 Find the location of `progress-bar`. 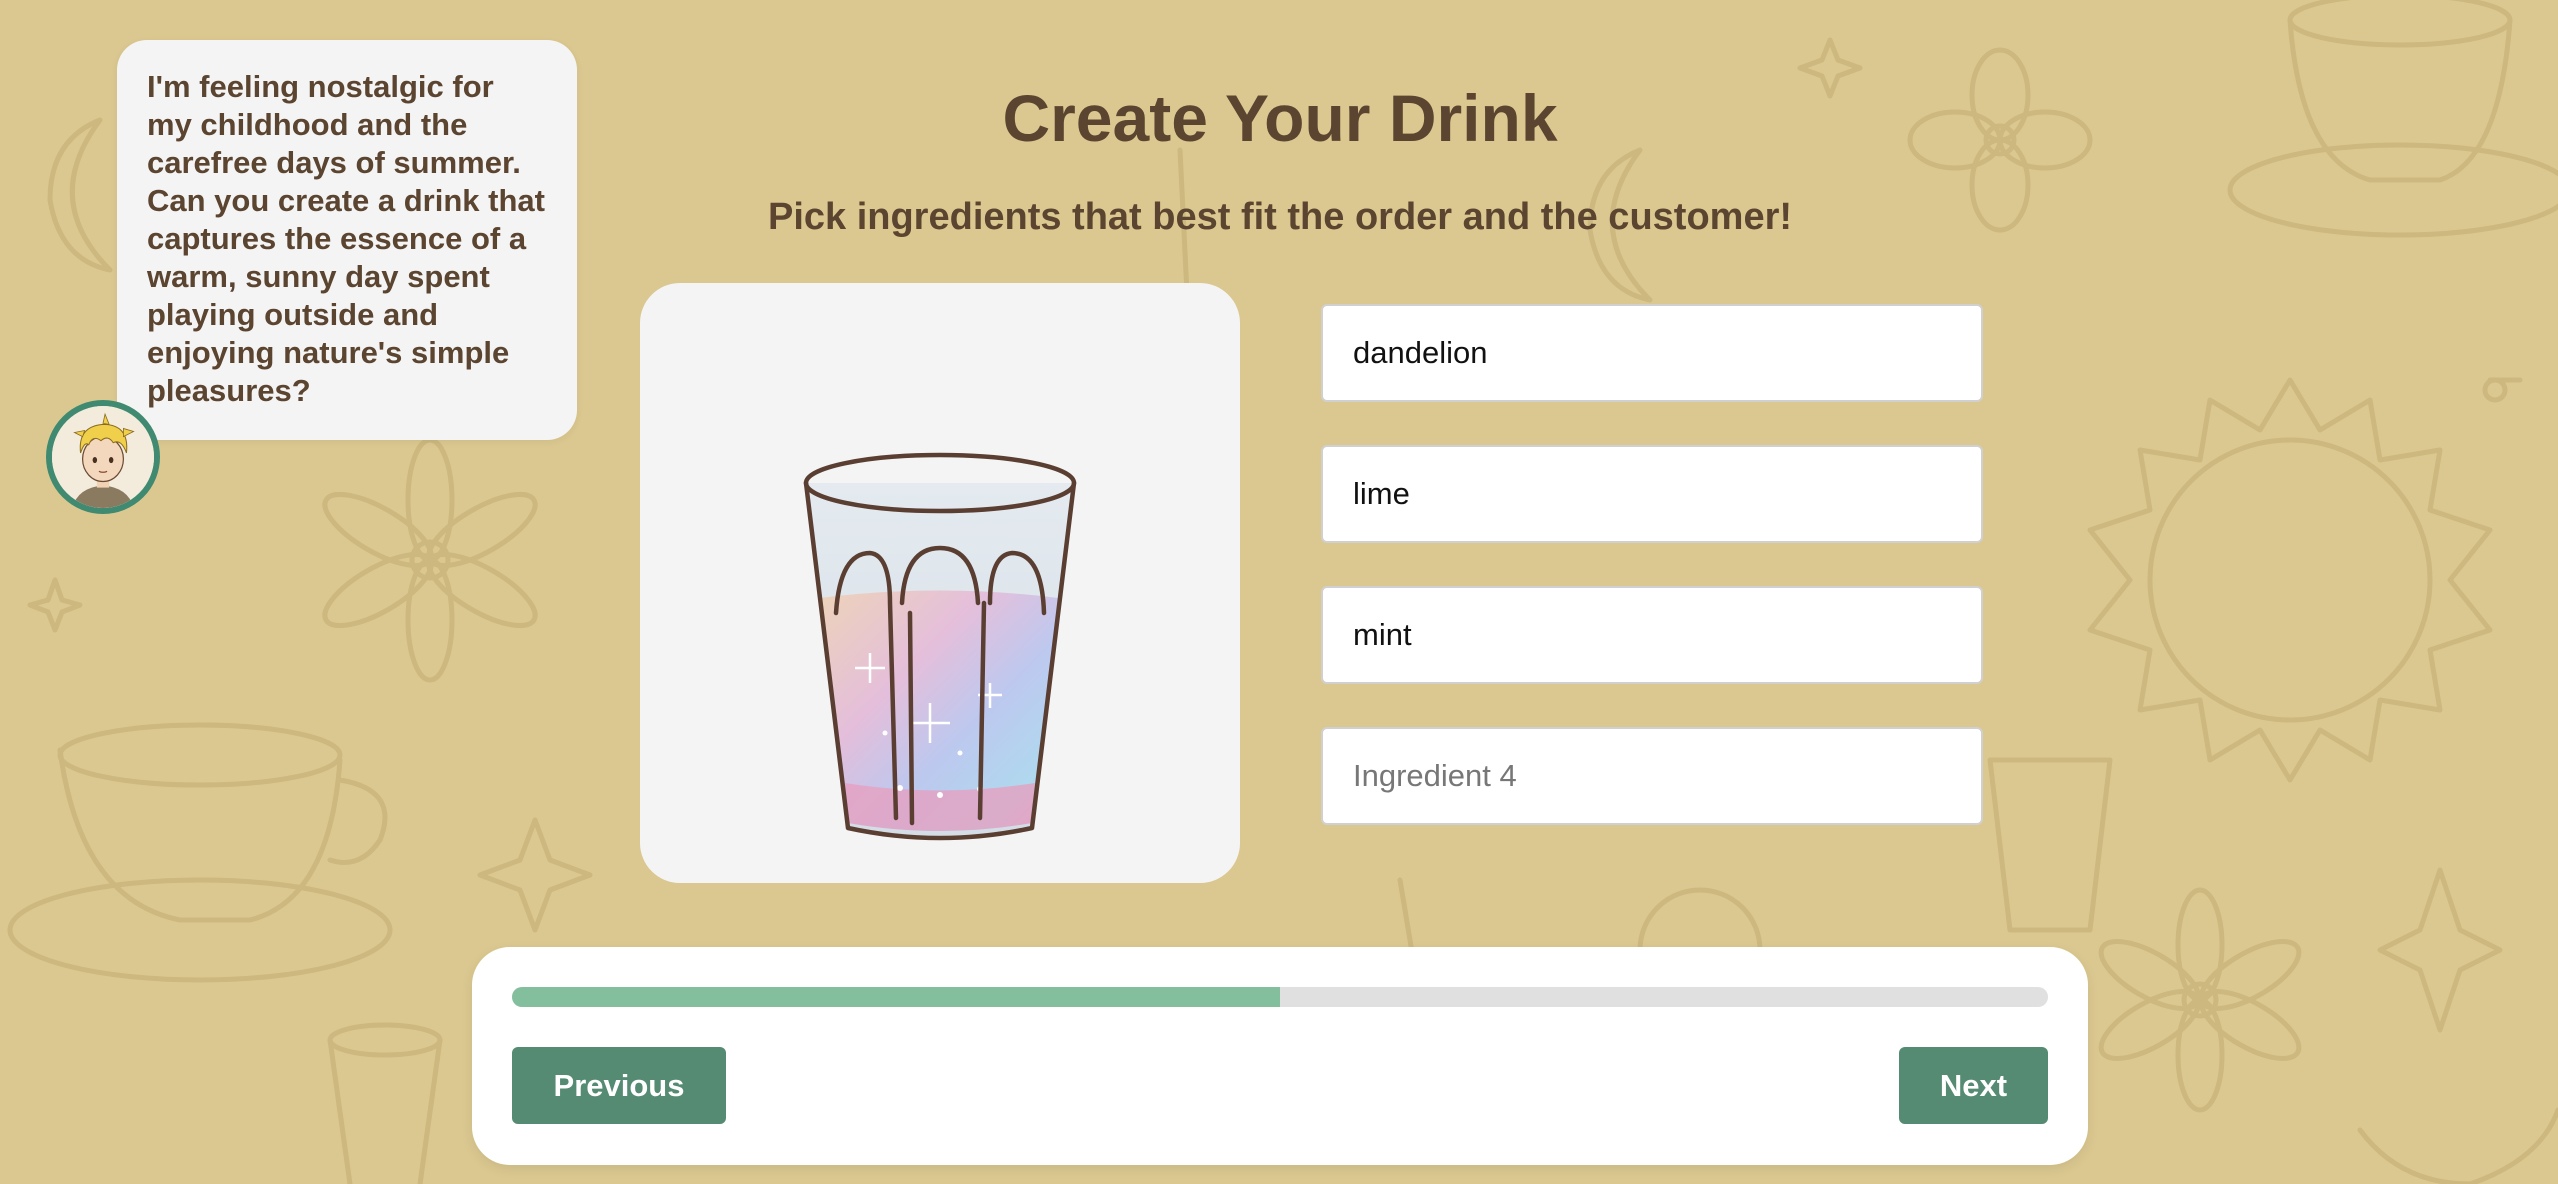

progress-bar is located at coordinates (1280, 997).